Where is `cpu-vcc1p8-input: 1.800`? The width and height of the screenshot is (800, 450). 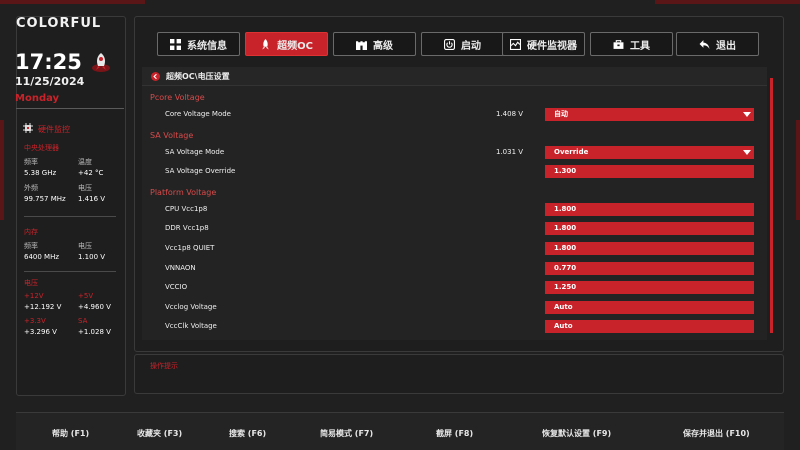 cpu-vcc1p8-input: 1.800 is located at coordinates (649, 209).